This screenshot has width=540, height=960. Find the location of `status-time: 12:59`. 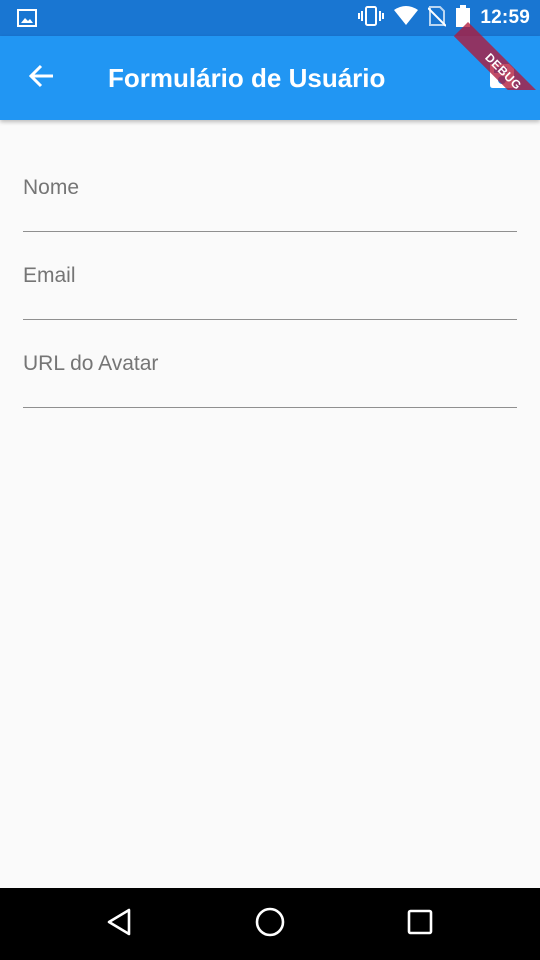

status-time: 12:59 is located at coordinates (505, 17).